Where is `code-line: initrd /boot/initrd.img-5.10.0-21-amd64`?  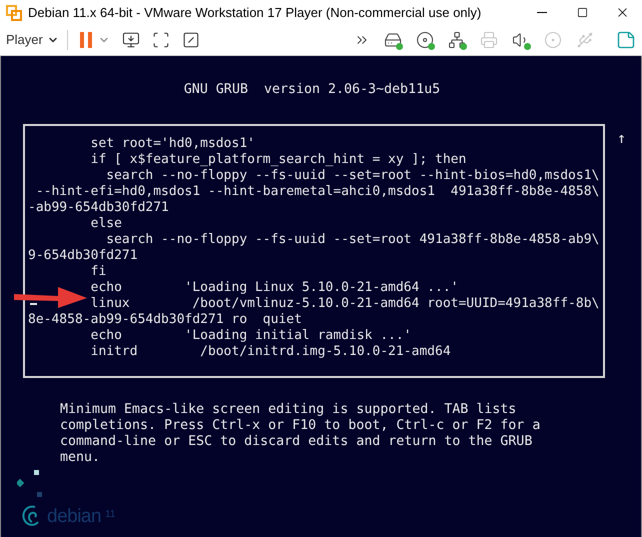 code-line: initrd /boot/initrd.img-5.10.0-21-amd64 is located at coordinates (270, 351).